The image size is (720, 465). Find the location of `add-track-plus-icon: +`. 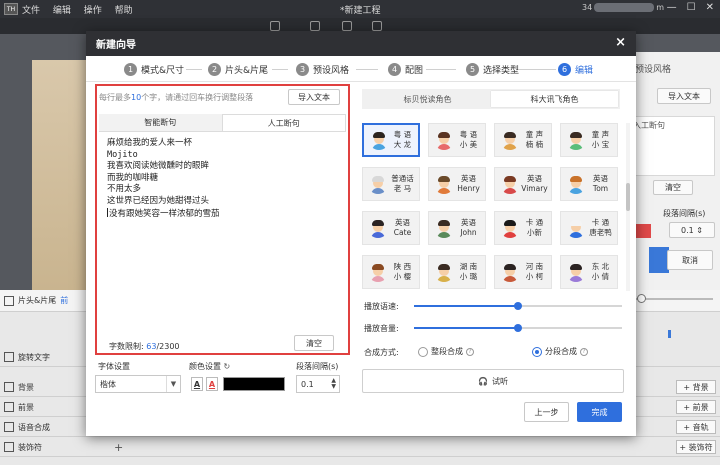

add-track-plus-icon: + is located at coordinates (118, 447).